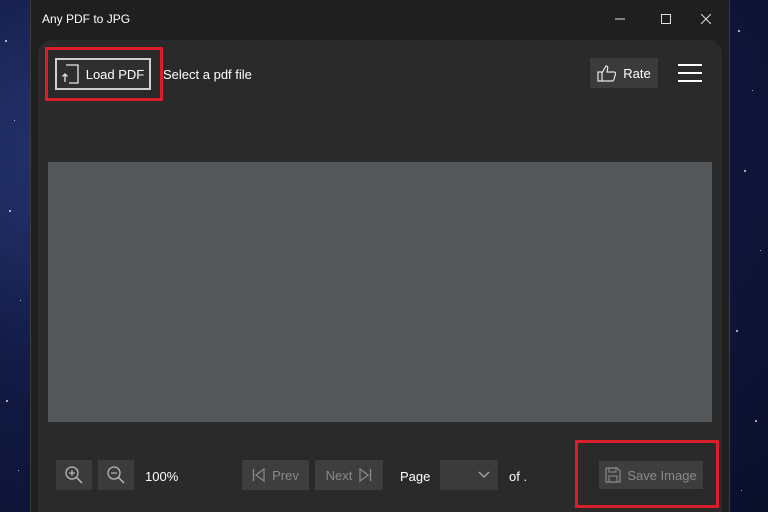 Image resolution: width=768 pixels, height=512 pixels. What do you see at coordinates (469, 475) in the screenshot?
I see `page-select-dropdown` at bounding box center [469, 475].